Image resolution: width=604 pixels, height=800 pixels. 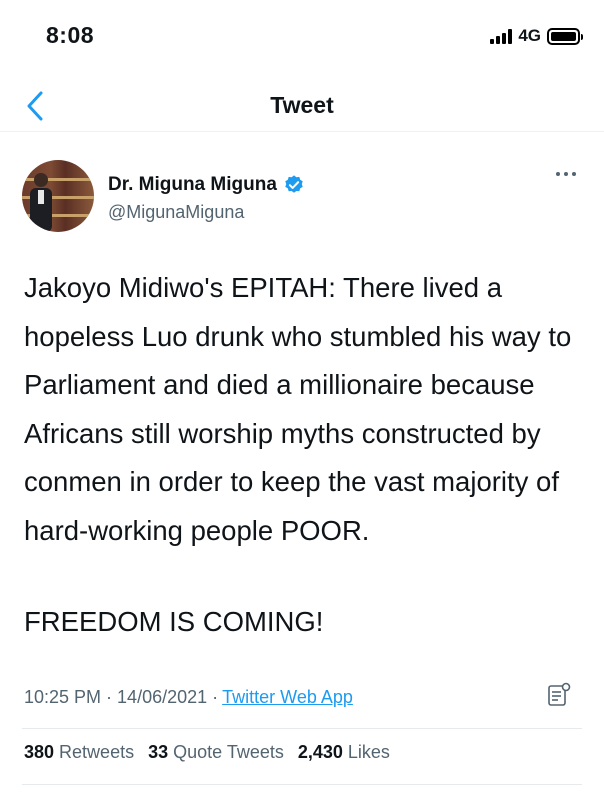 I want to click on author-handle: @MigunaMiguna, so click(x=176, y=212).